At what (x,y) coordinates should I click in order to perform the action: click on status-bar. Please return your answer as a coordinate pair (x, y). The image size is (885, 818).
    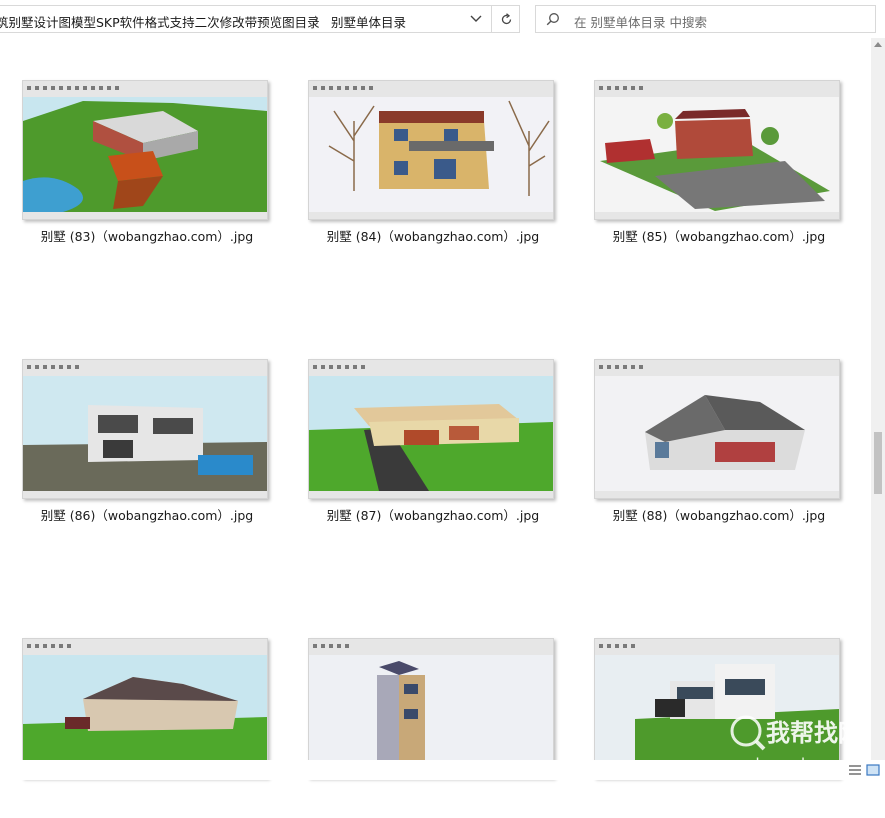
    Looking at the image, I should click on (442, 770).